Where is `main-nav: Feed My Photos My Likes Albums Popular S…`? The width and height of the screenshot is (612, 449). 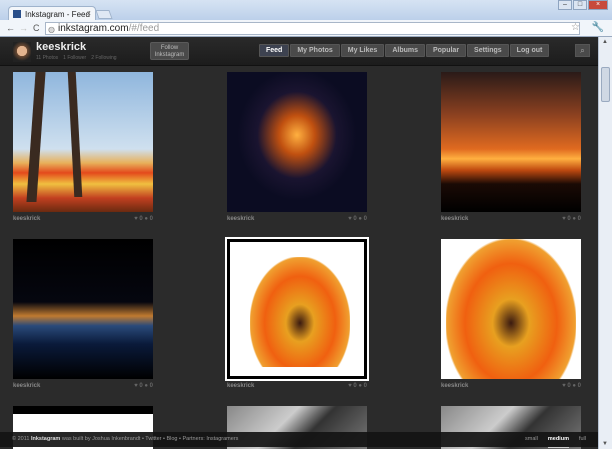 main-nav: Feed My Photos My Likes Albums Popular S… is located at coordinates (404, 50).